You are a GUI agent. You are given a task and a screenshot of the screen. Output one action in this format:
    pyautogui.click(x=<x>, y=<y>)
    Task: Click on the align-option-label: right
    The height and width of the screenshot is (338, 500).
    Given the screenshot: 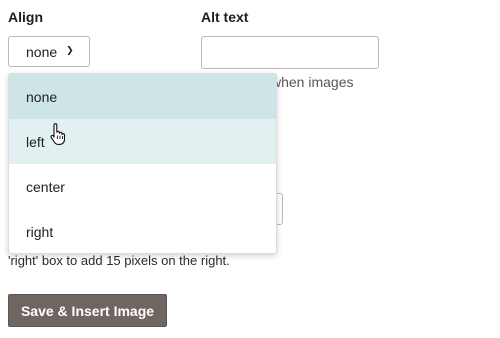 What is the action you would take?
    pyautogui.click(x=40, y=231)
    